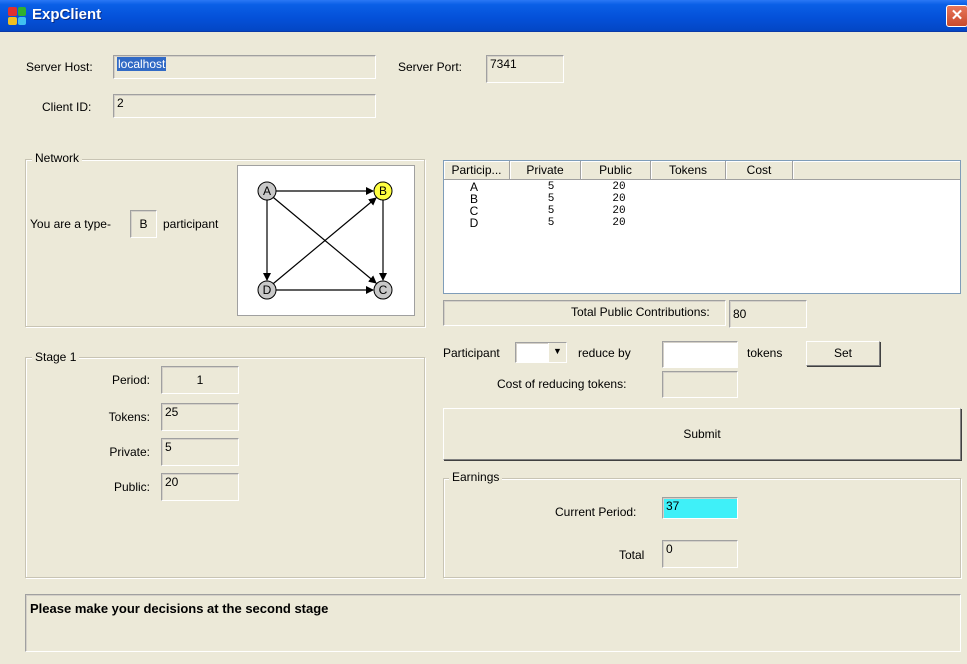  I want to click on period-field: 1, so click(200, 380).